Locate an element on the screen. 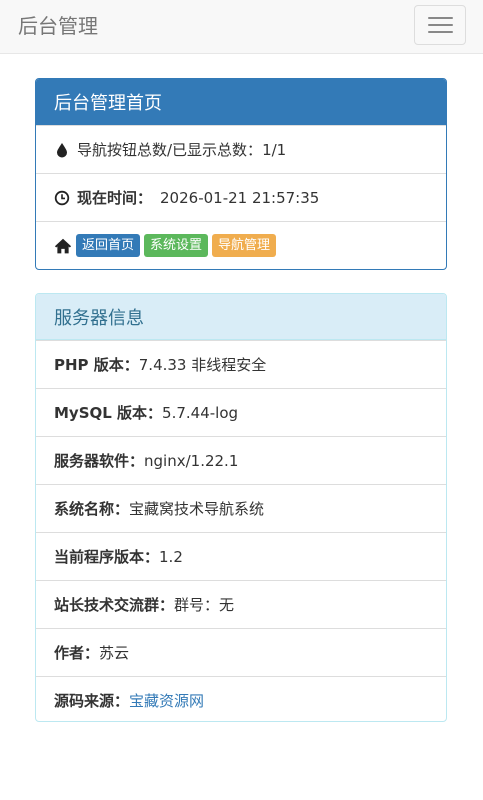 Image resolution: width=483 pixels, height=800 pixels. quick-links-row: 返回首页 系统设置 导航管理 is located at coordinates (241, 245).